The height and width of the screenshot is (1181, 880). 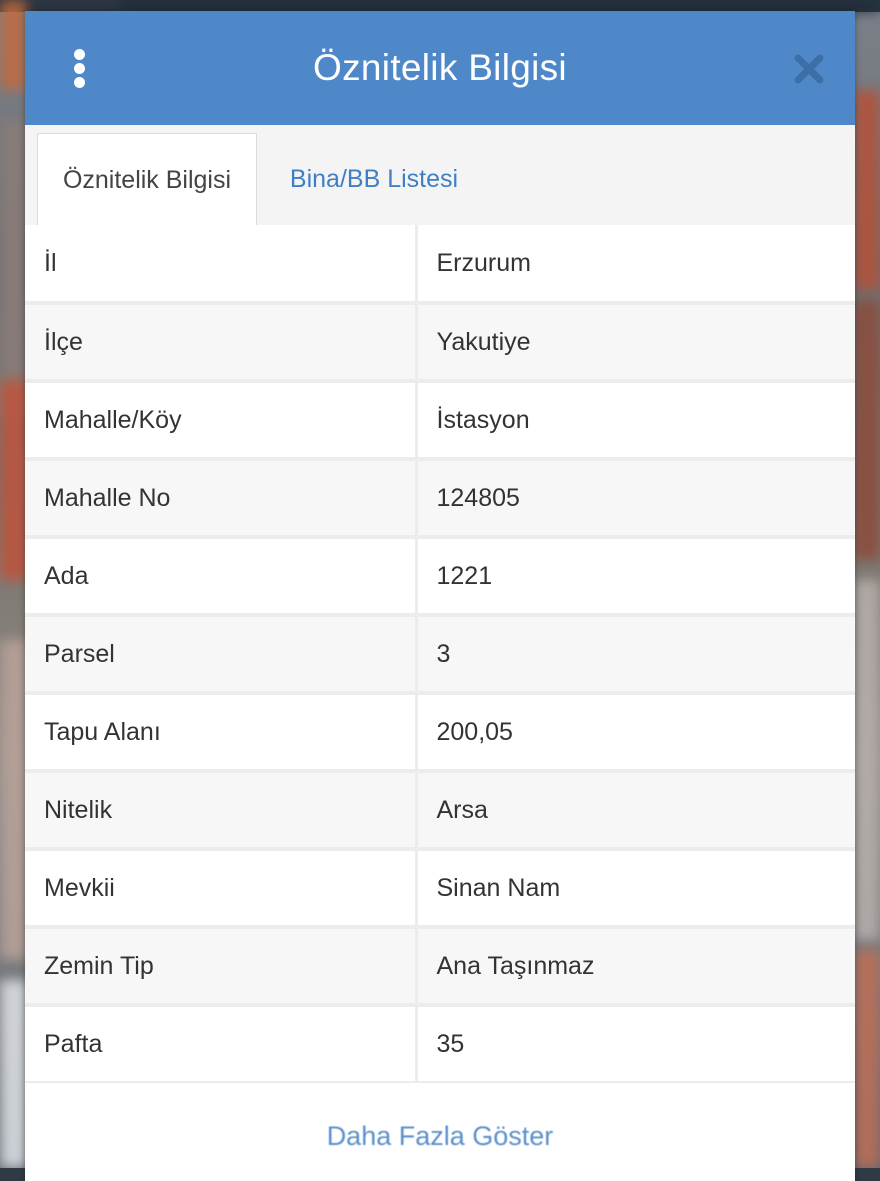 What do you see at coordinates (221, 421) in the screenshot?
I see `attribute-key: Mahalle/Köy` at bounding box center [221, 421].